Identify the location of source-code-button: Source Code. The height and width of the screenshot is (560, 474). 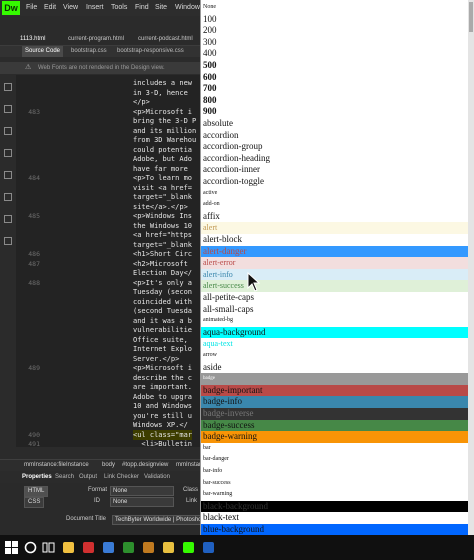
(43, 51).